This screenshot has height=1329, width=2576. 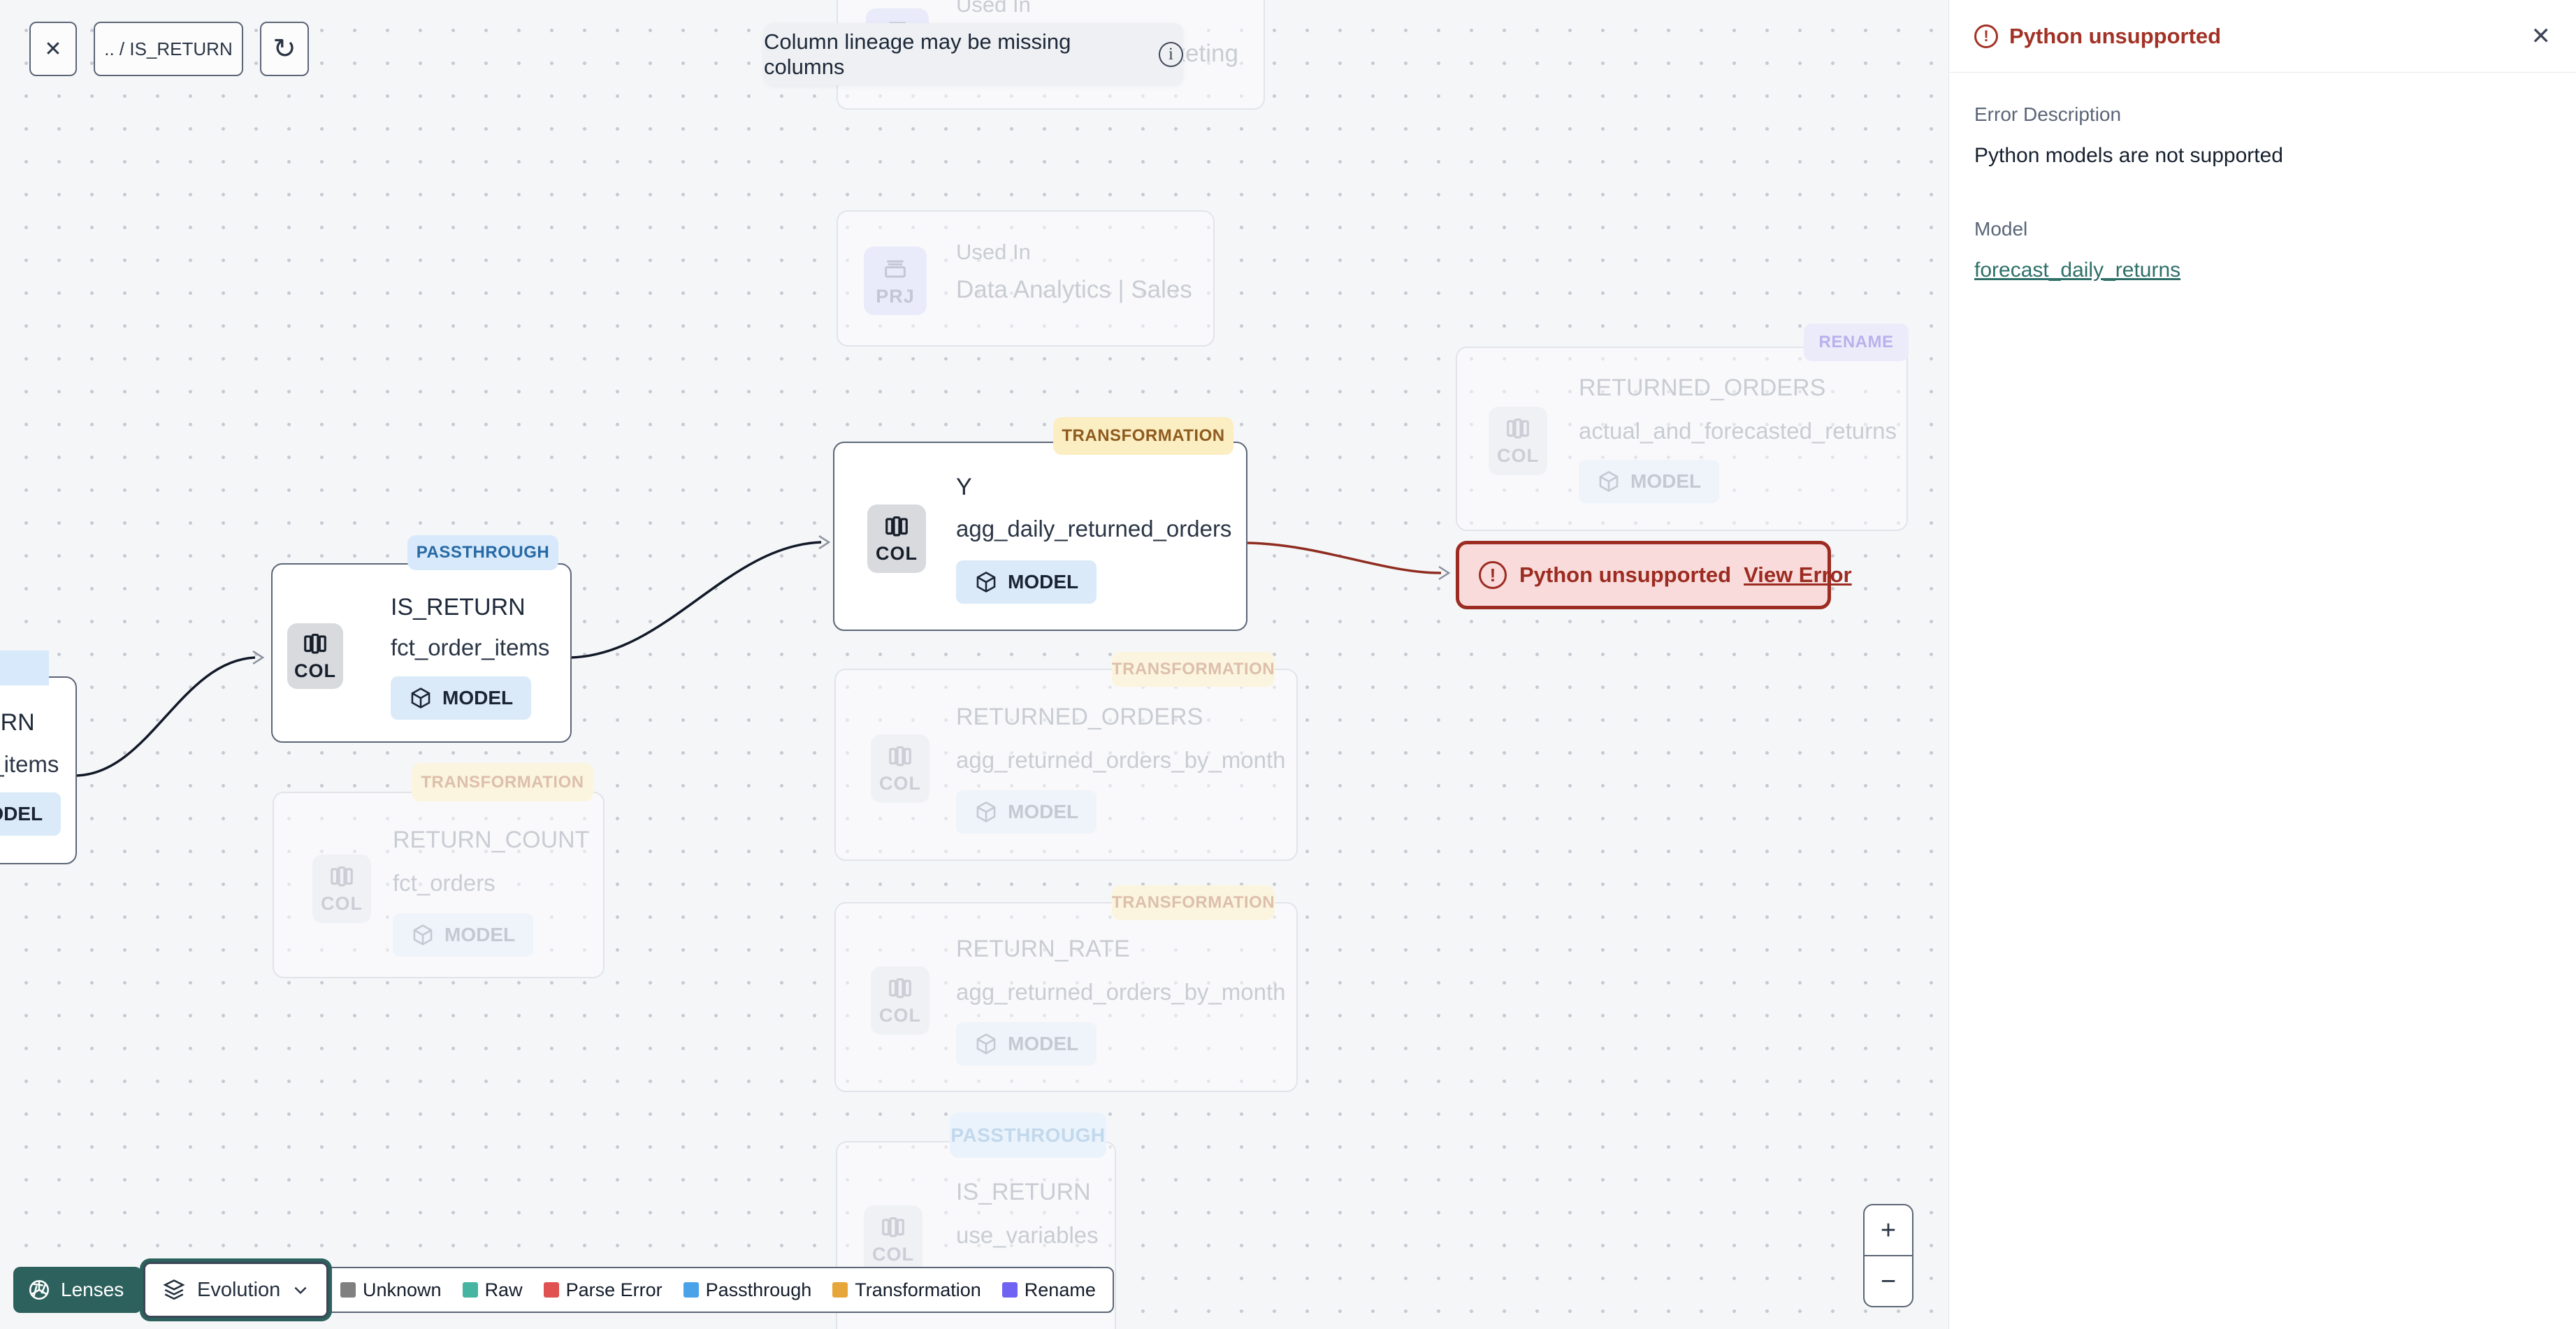 What do you see at coordinates (1738, 431) in the screenshot?
I see `node-subtitle: actual_and_forecasted_returns` at bounding box center [1738, 431].